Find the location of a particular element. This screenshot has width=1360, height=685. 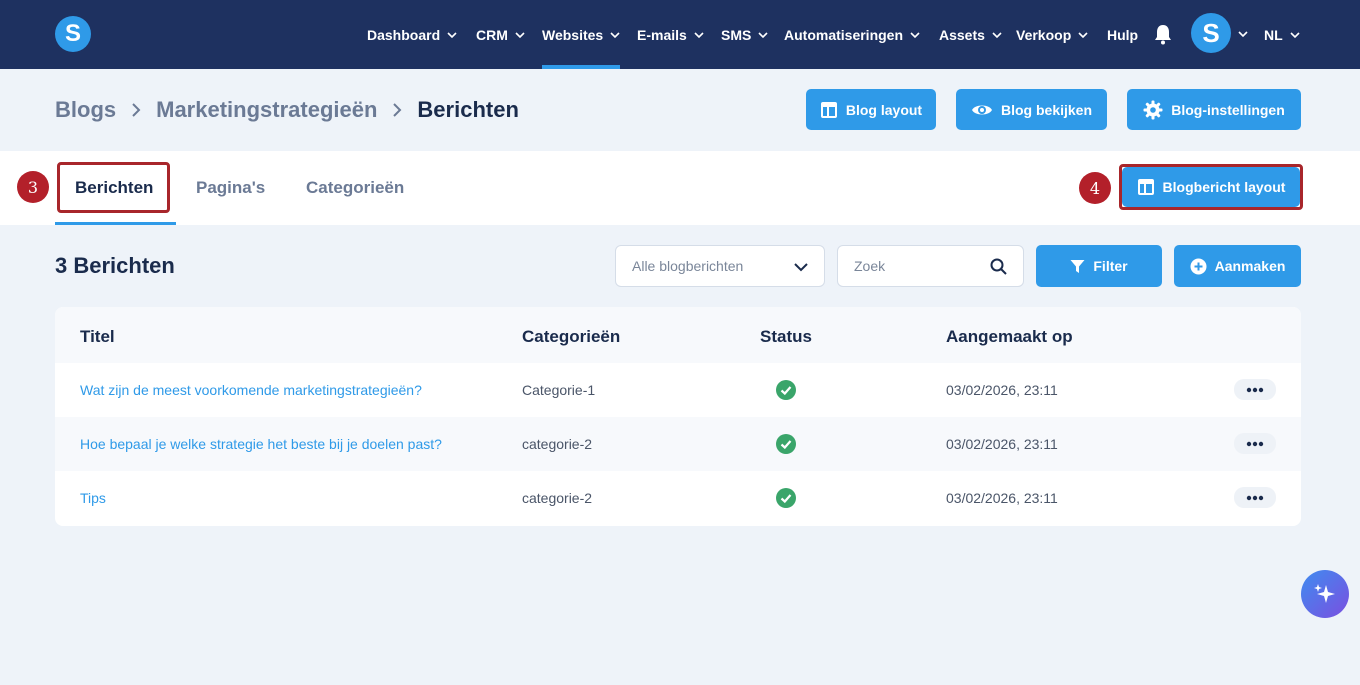

nav-item-sms: SMS is located at coordinates (744, 34).